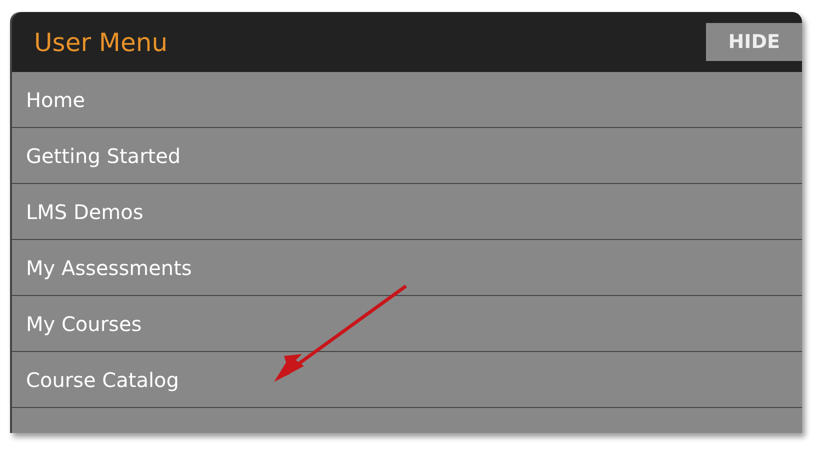 The height and width of the screenshot is (451, 817). Describe the element at coordinates (407, 155) in the screenshot. I see `menu-item: Getting Started` at that location.